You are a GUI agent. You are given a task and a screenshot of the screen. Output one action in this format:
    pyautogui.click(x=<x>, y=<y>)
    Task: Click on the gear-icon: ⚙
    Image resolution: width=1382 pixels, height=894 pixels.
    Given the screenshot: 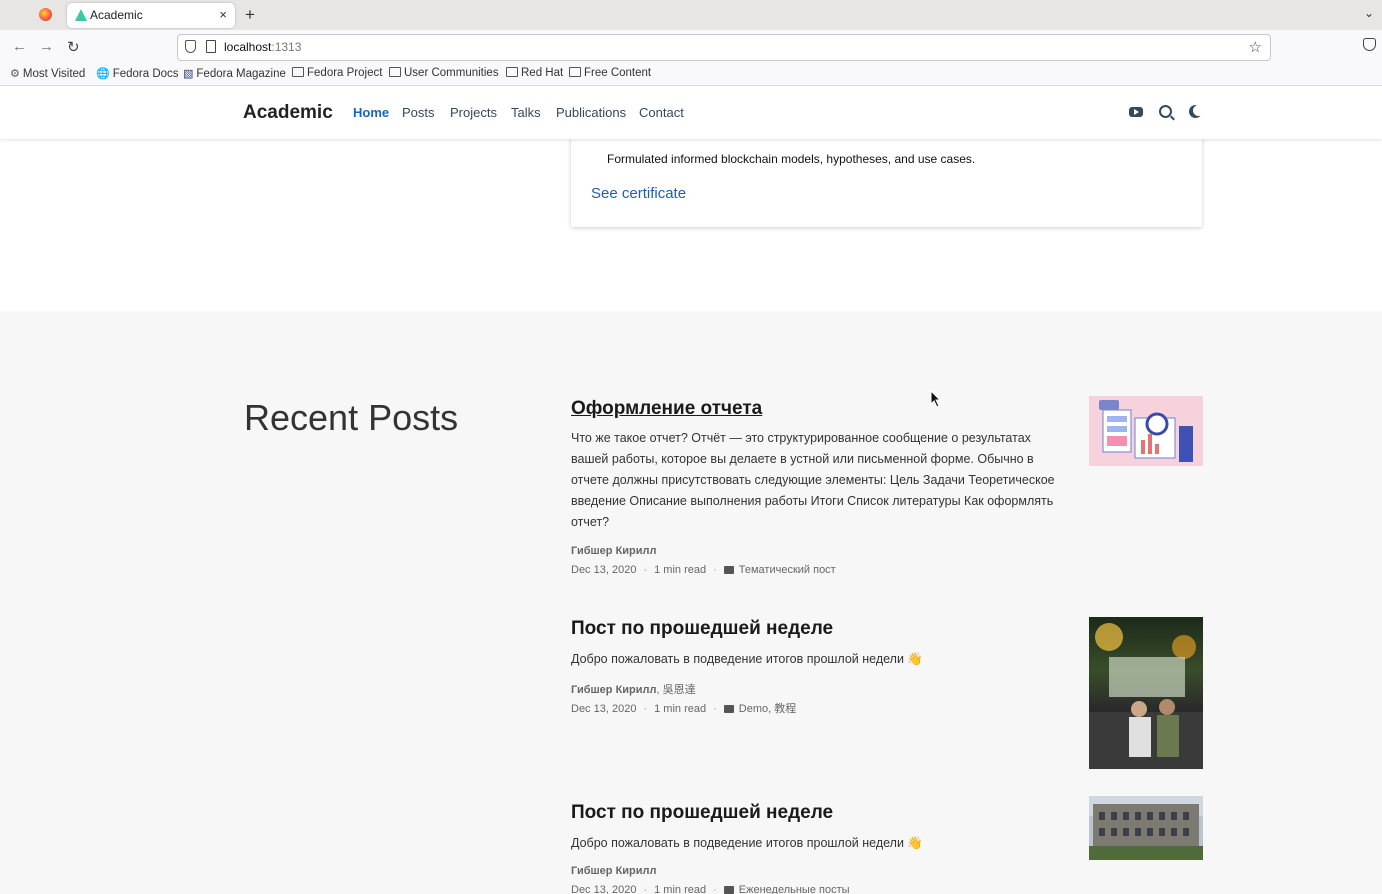 What is the action you would take?
    pyautogui.click(x=15, y=74)
    